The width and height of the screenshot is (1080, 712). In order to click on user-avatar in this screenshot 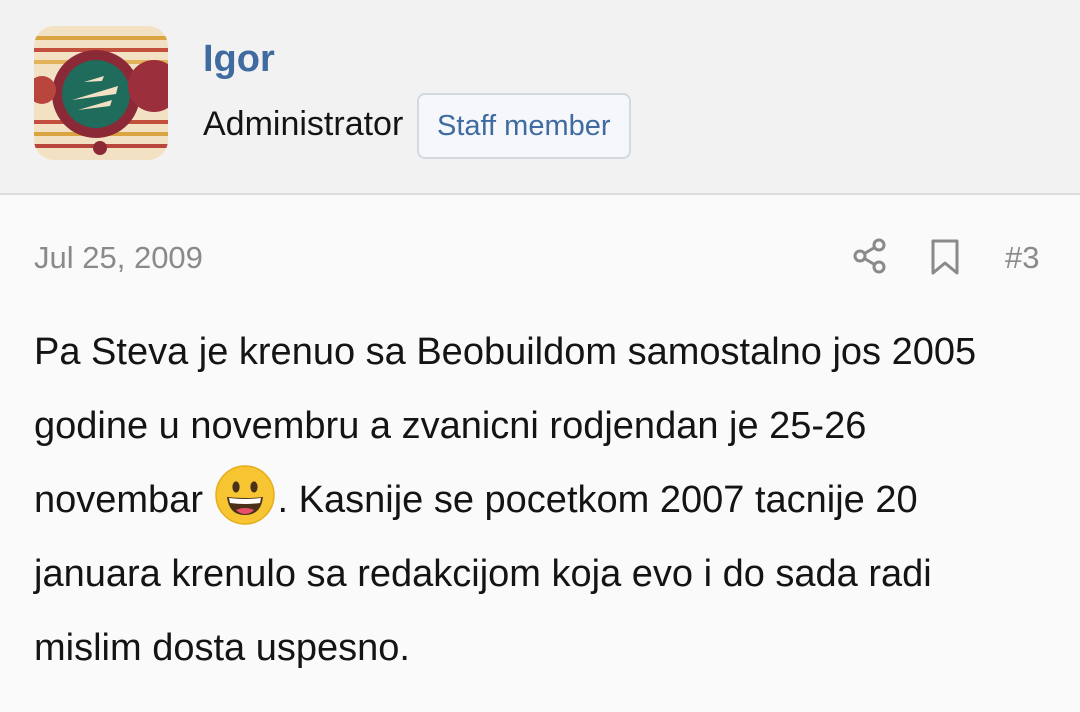, I will do `click(101, 93)`.